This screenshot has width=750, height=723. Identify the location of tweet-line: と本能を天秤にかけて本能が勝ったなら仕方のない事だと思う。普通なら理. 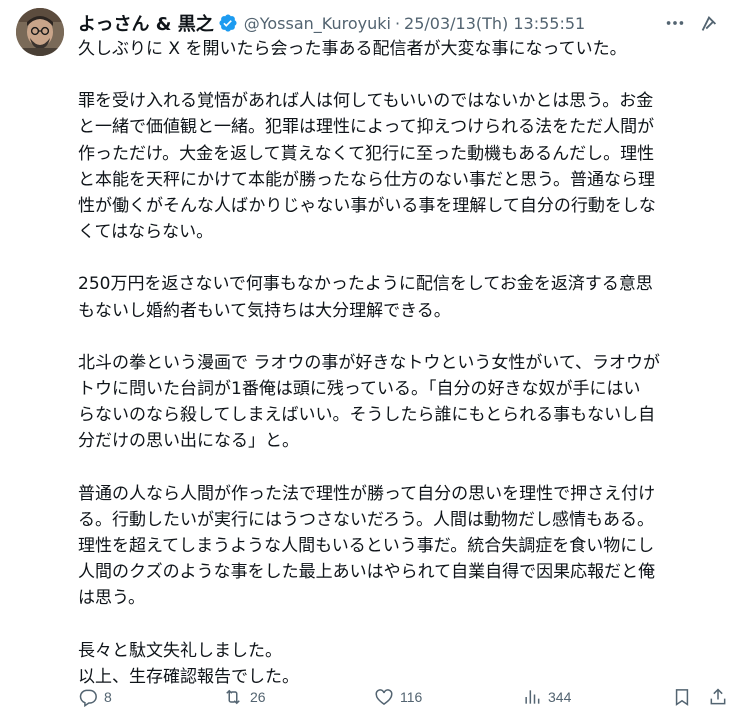
(366, 179).